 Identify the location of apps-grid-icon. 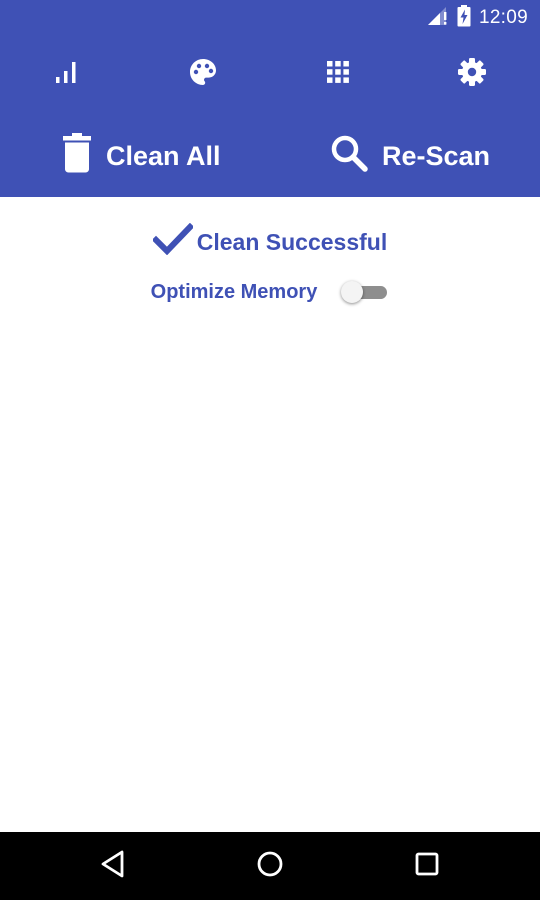
(338, 74).